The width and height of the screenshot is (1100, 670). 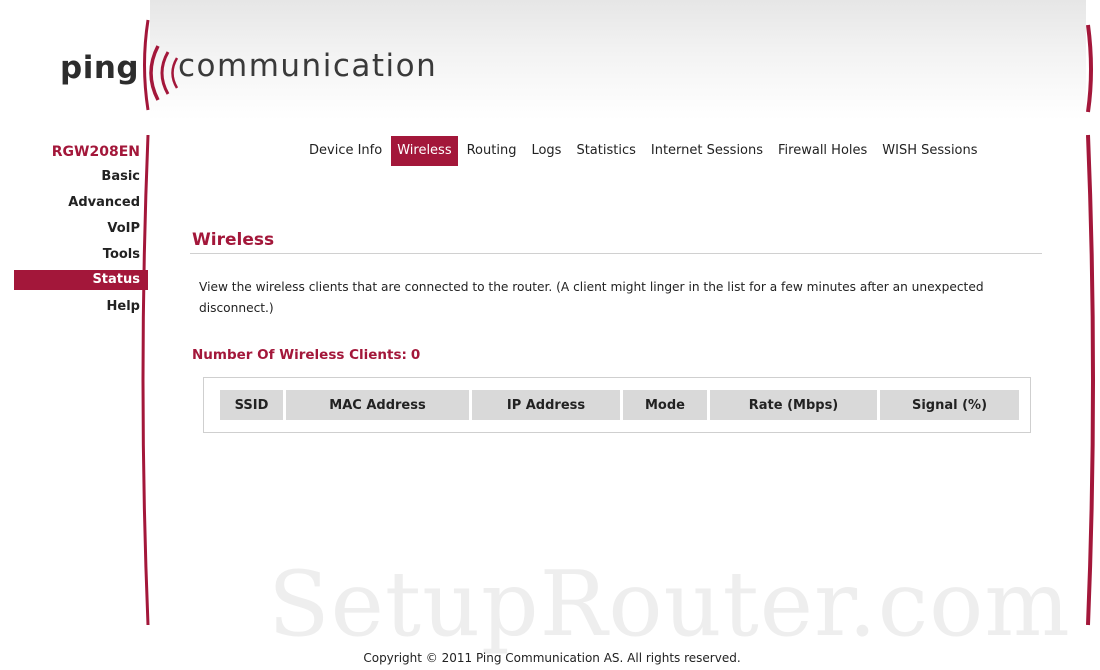 I want to click on tab-device-info: Device Info, so click(x=345, y=151).